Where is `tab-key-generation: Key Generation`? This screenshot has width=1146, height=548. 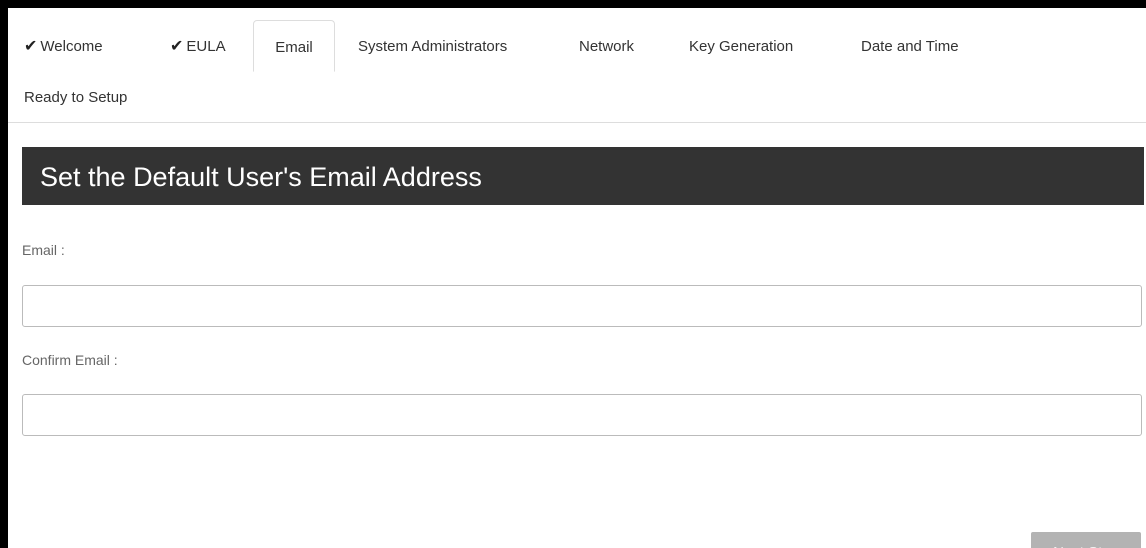
tab-key-generation: Key Generation is located at coordinates (741, 45).